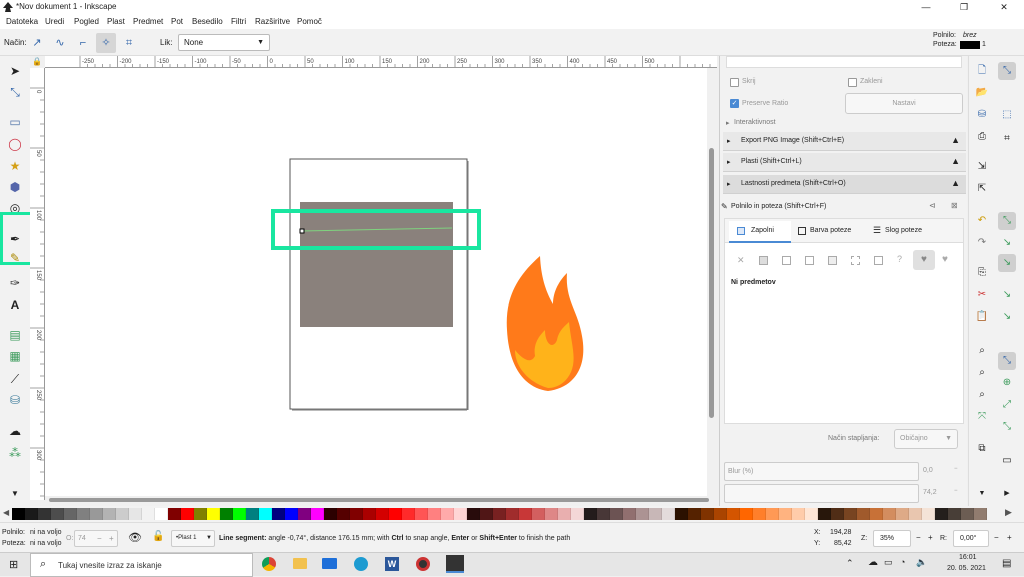 The image size is (1024, 577). Describe the element at coordinates (905, 232) in the screenshot. I see `tab-stroke-style: ☰ Slog poteze` at that location.